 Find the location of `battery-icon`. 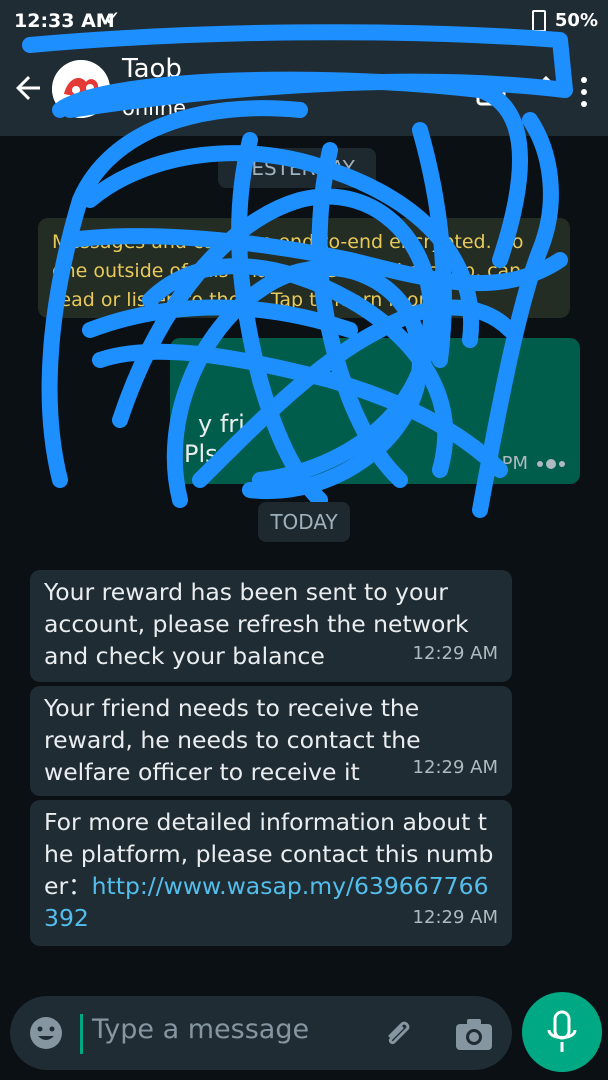

battery-icon is located at coordinates (539, 21).